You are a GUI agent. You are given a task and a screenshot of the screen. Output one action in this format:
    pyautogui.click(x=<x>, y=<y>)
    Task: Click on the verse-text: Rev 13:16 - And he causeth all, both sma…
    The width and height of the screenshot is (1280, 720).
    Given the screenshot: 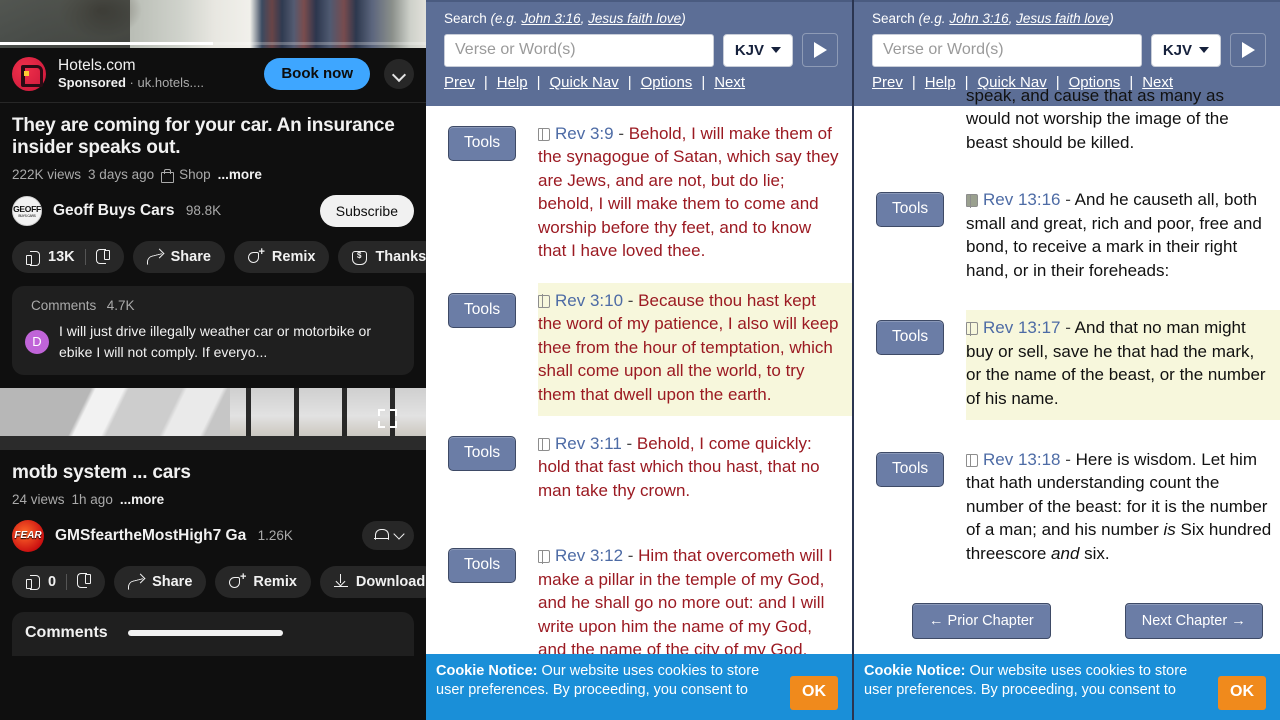 What is the action you would take?
    pyautogui.click(x=1119, y=235)
    